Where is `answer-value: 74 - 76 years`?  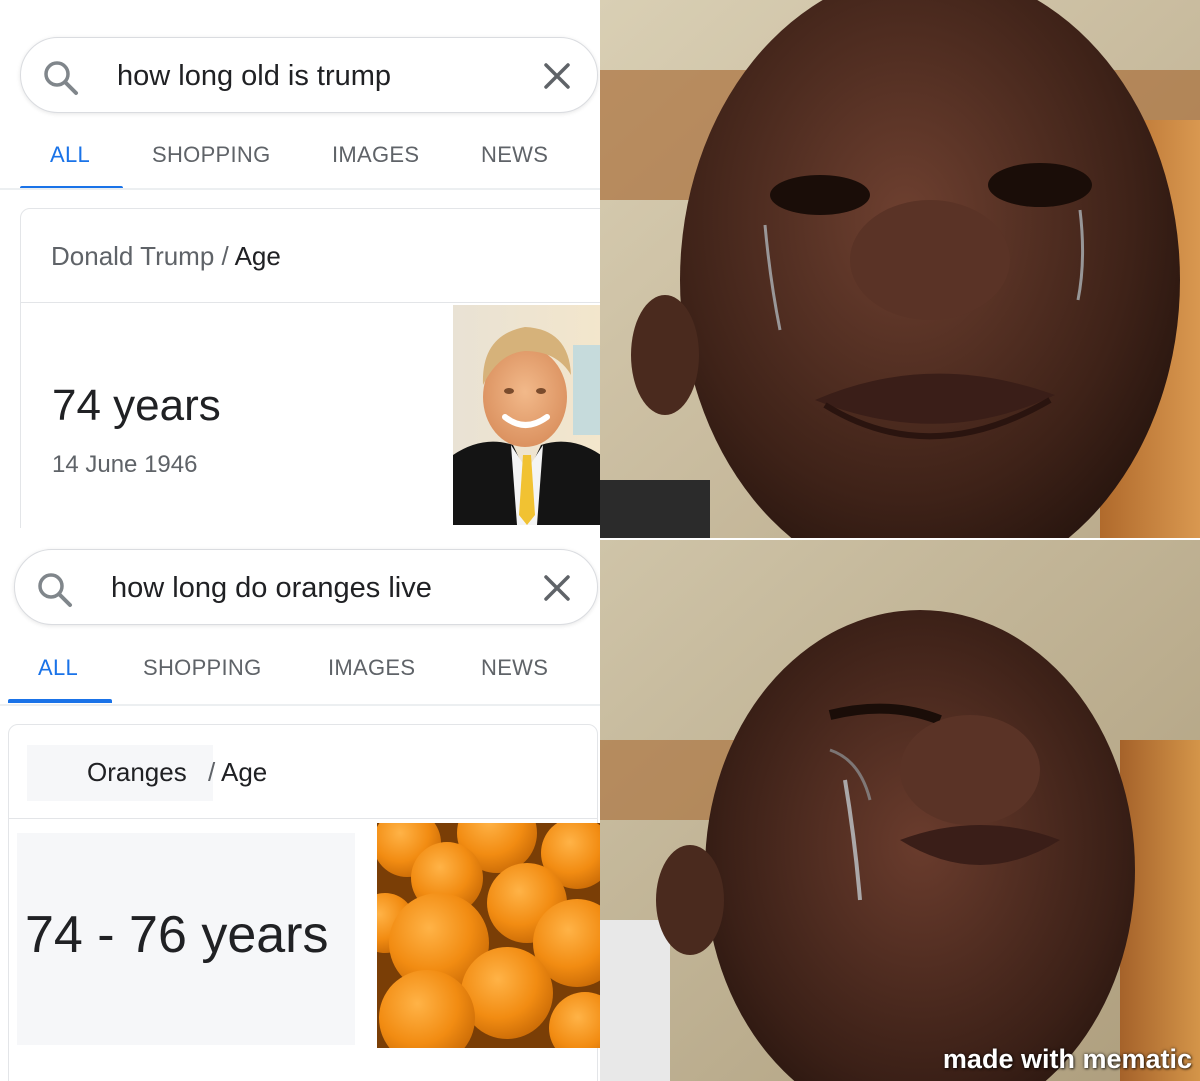 answer-value: 74 - 76 years is located at coordinates (177, 935).